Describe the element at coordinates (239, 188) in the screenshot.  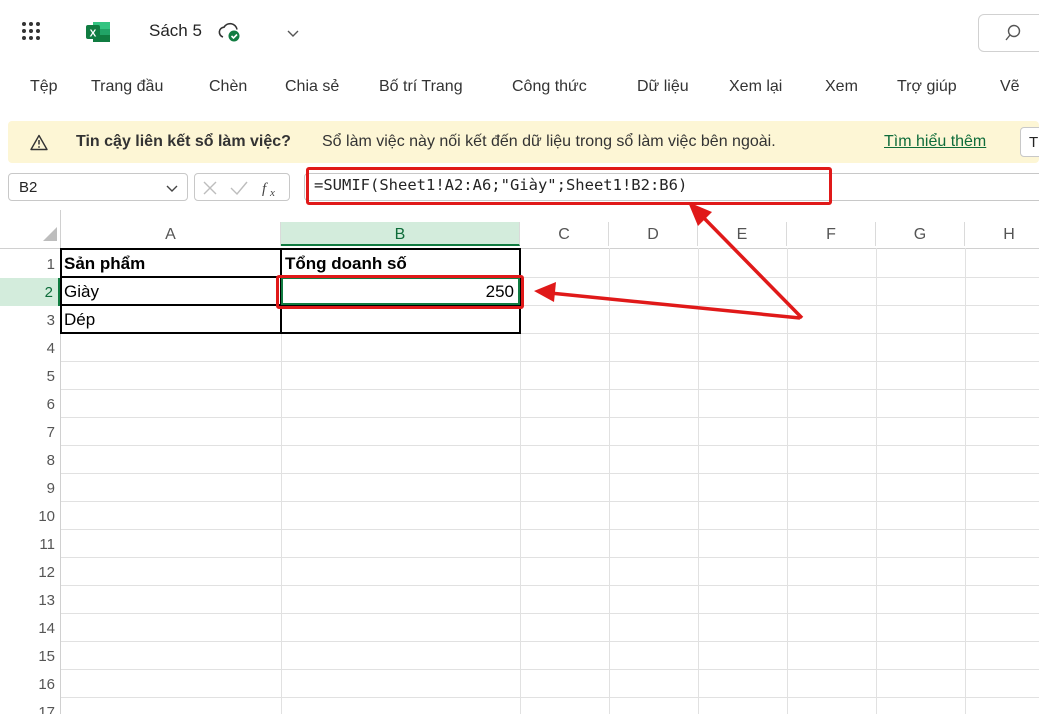
I see `check-icon` at that location.